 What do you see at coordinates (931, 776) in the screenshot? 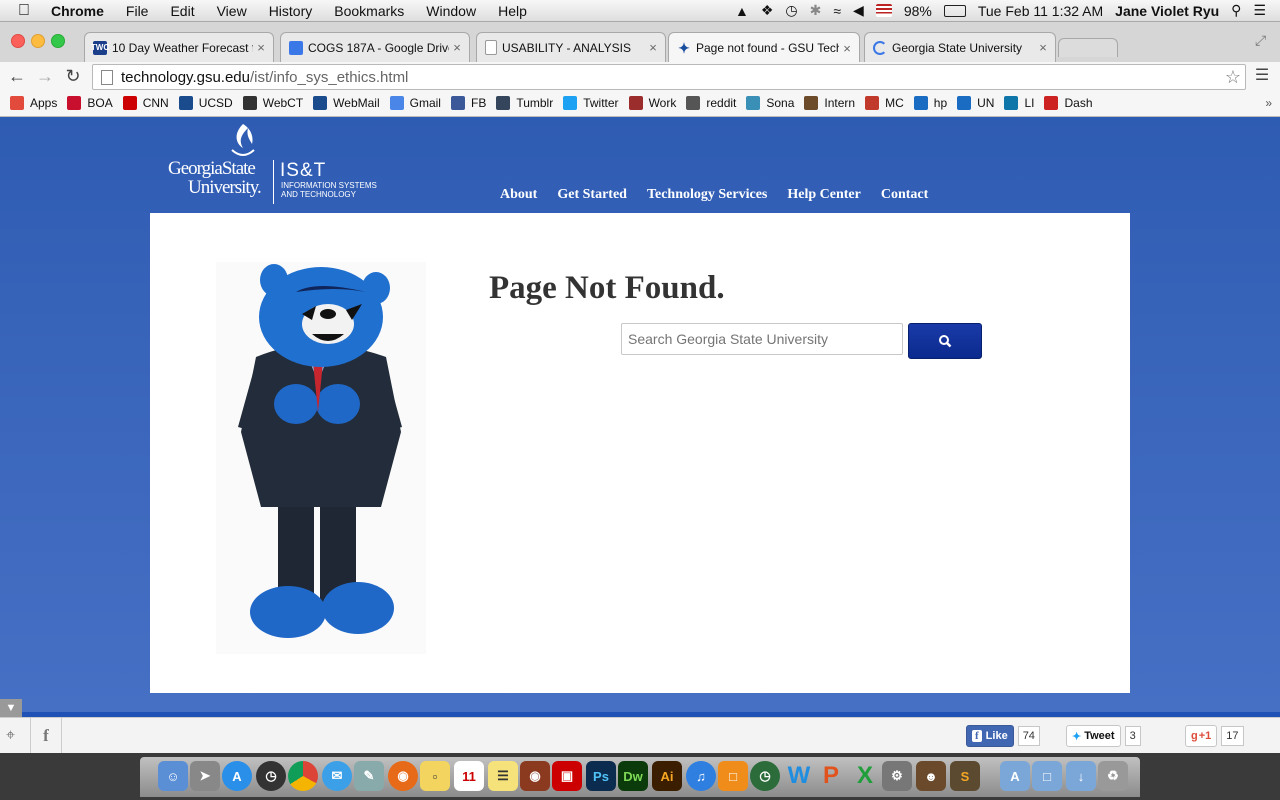
I see `mascot-app-icon: ☻` at bounding box center [931, 776].